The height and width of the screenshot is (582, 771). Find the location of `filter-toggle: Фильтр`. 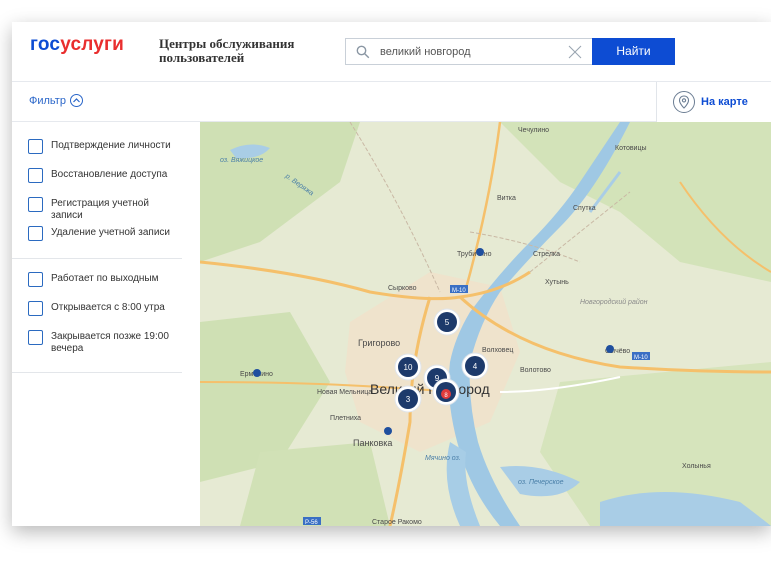

filter-toggle: Фильтр is located at coordinates (56, 100).